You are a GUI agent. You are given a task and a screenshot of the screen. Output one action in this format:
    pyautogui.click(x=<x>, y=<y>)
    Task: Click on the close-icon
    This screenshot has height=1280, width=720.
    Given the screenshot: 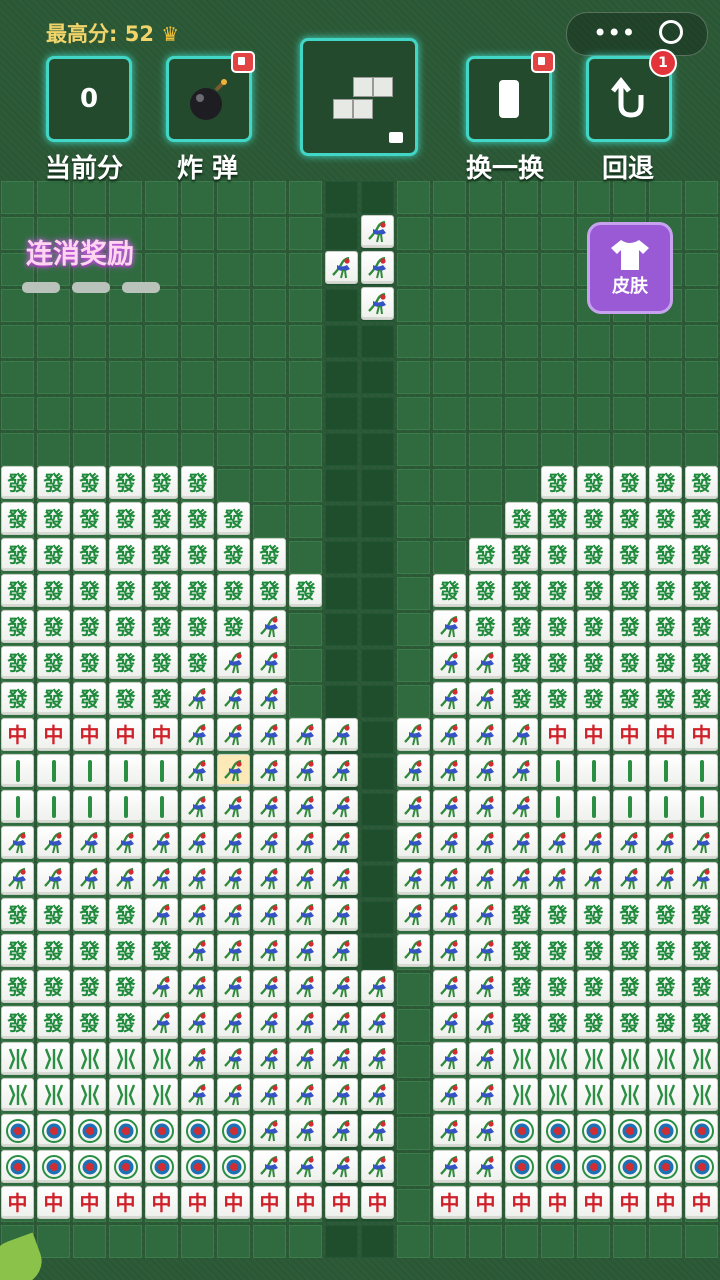 What is the action you would take?
    pyautogui.click(x=671, y=32)
    